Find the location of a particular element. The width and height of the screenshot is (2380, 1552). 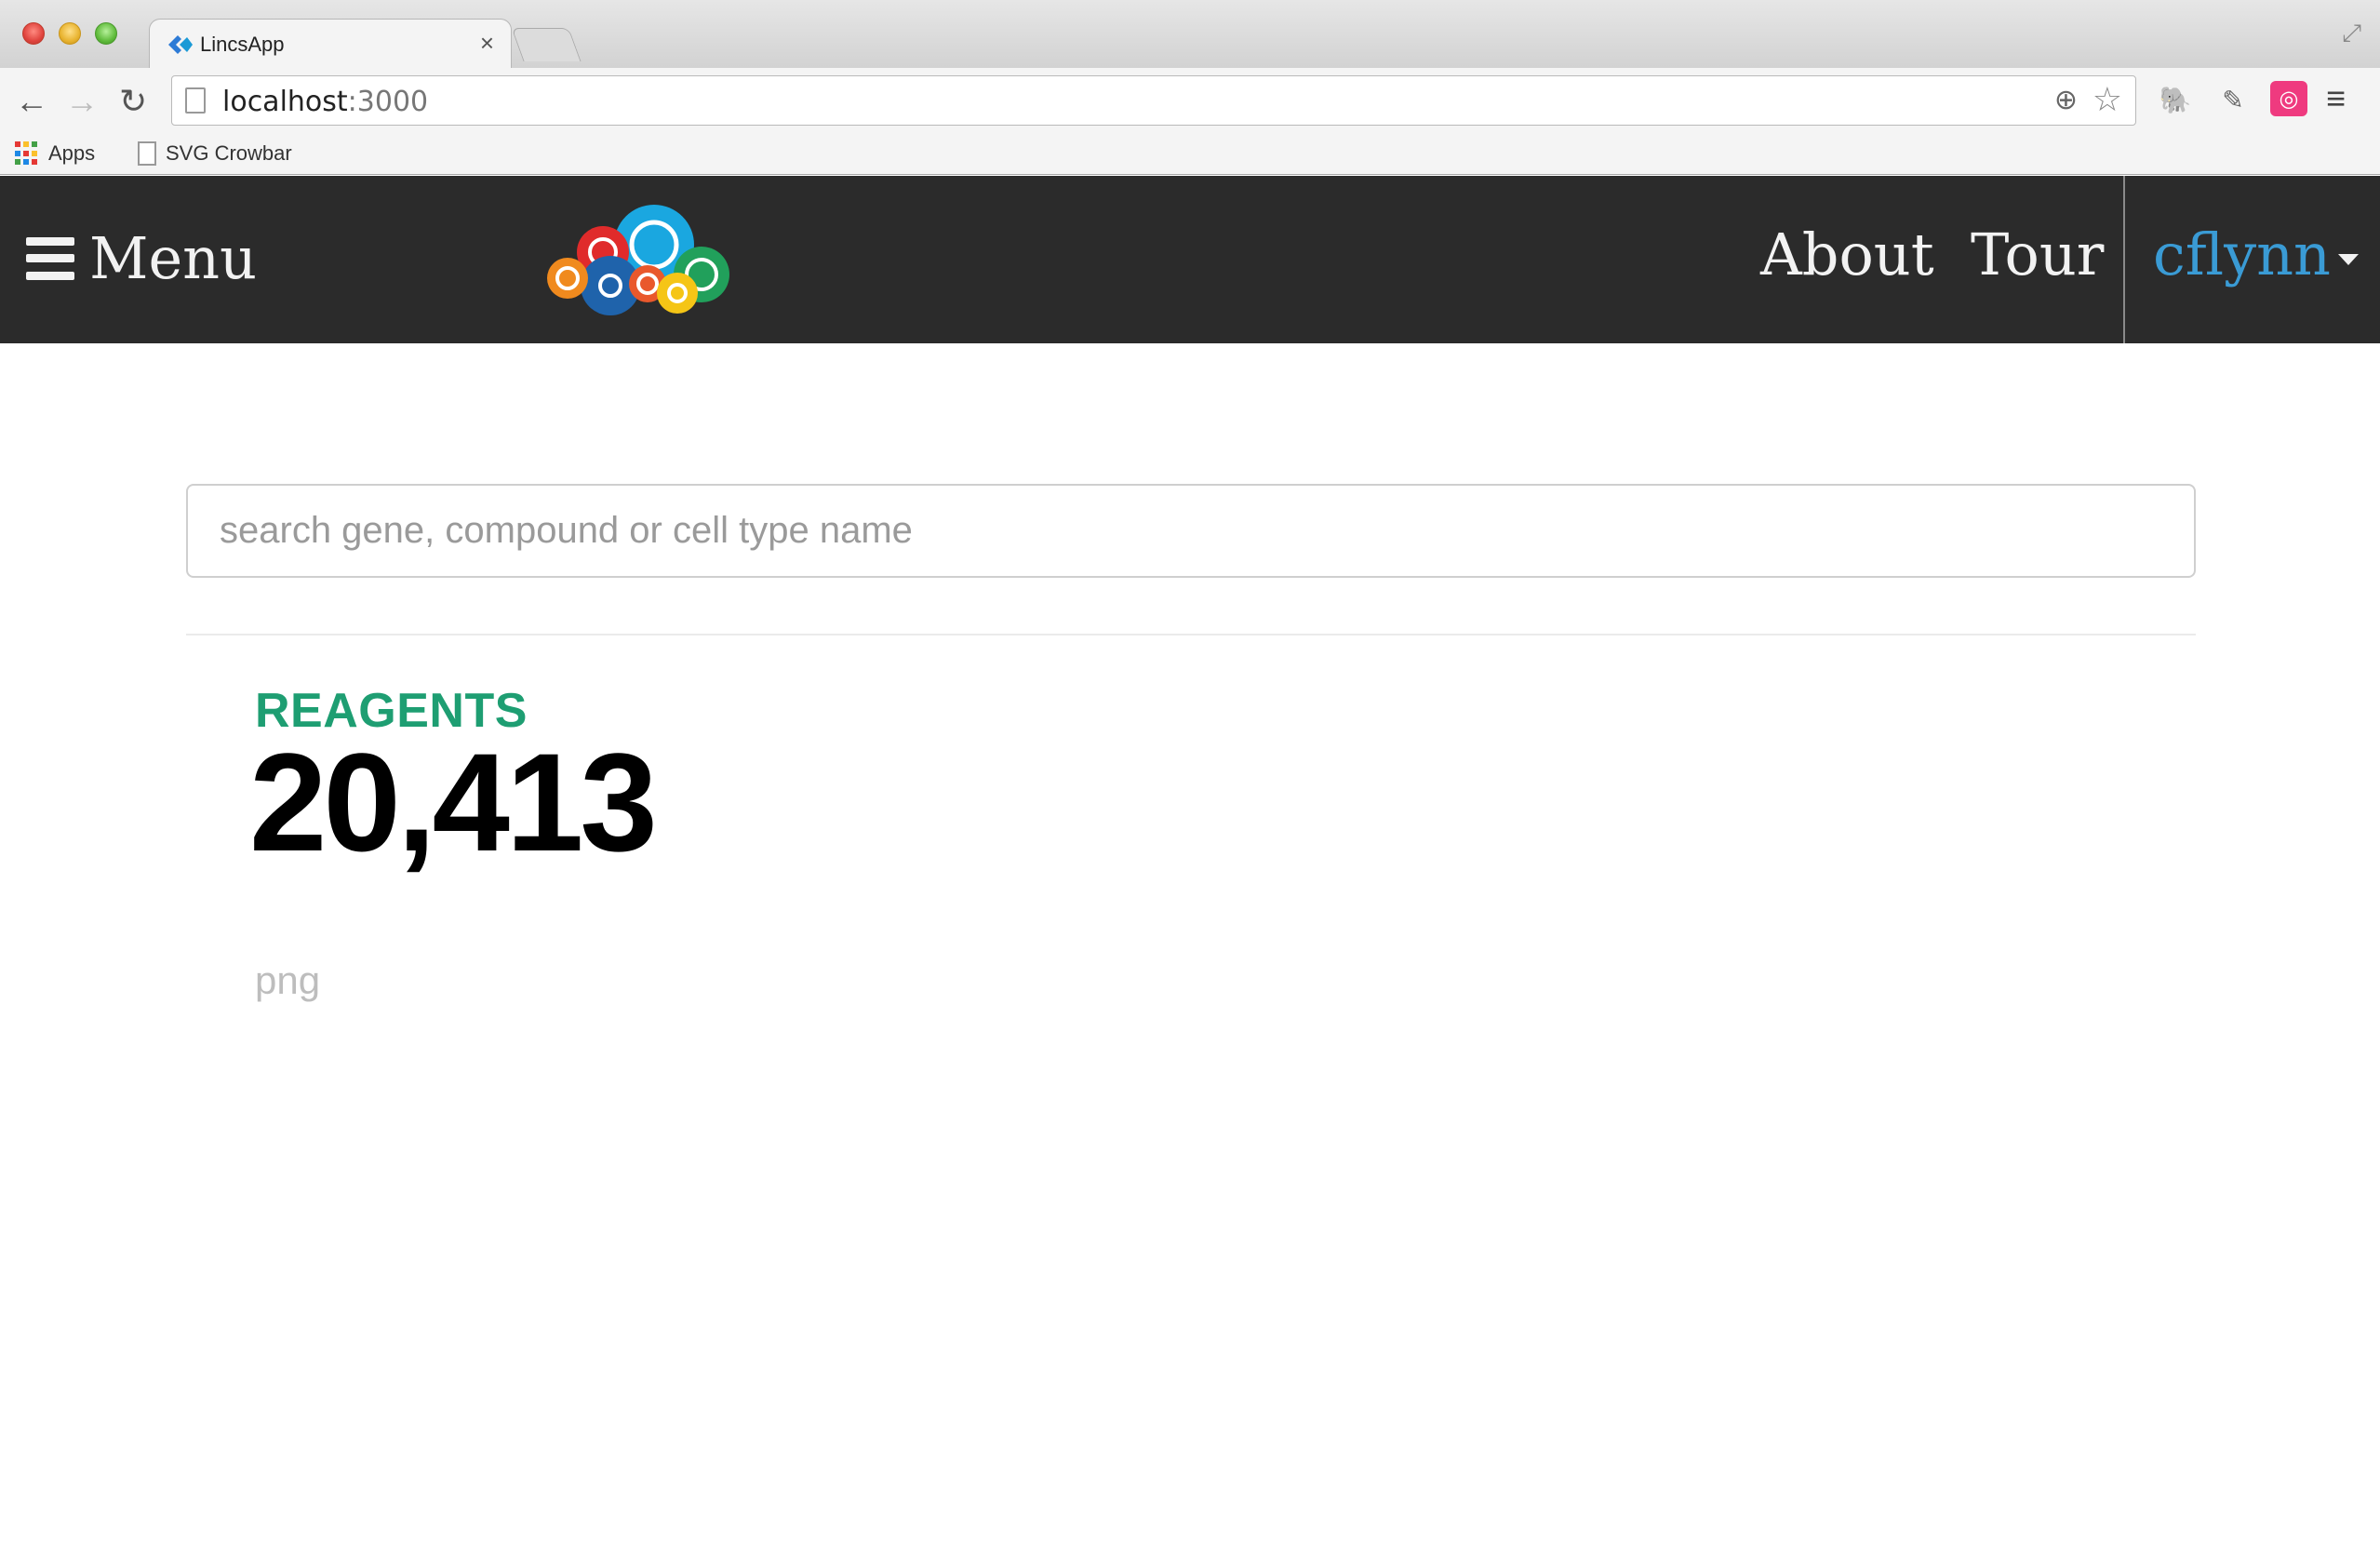

url-text: localhost:3000 is located at coordinates (325, 102).